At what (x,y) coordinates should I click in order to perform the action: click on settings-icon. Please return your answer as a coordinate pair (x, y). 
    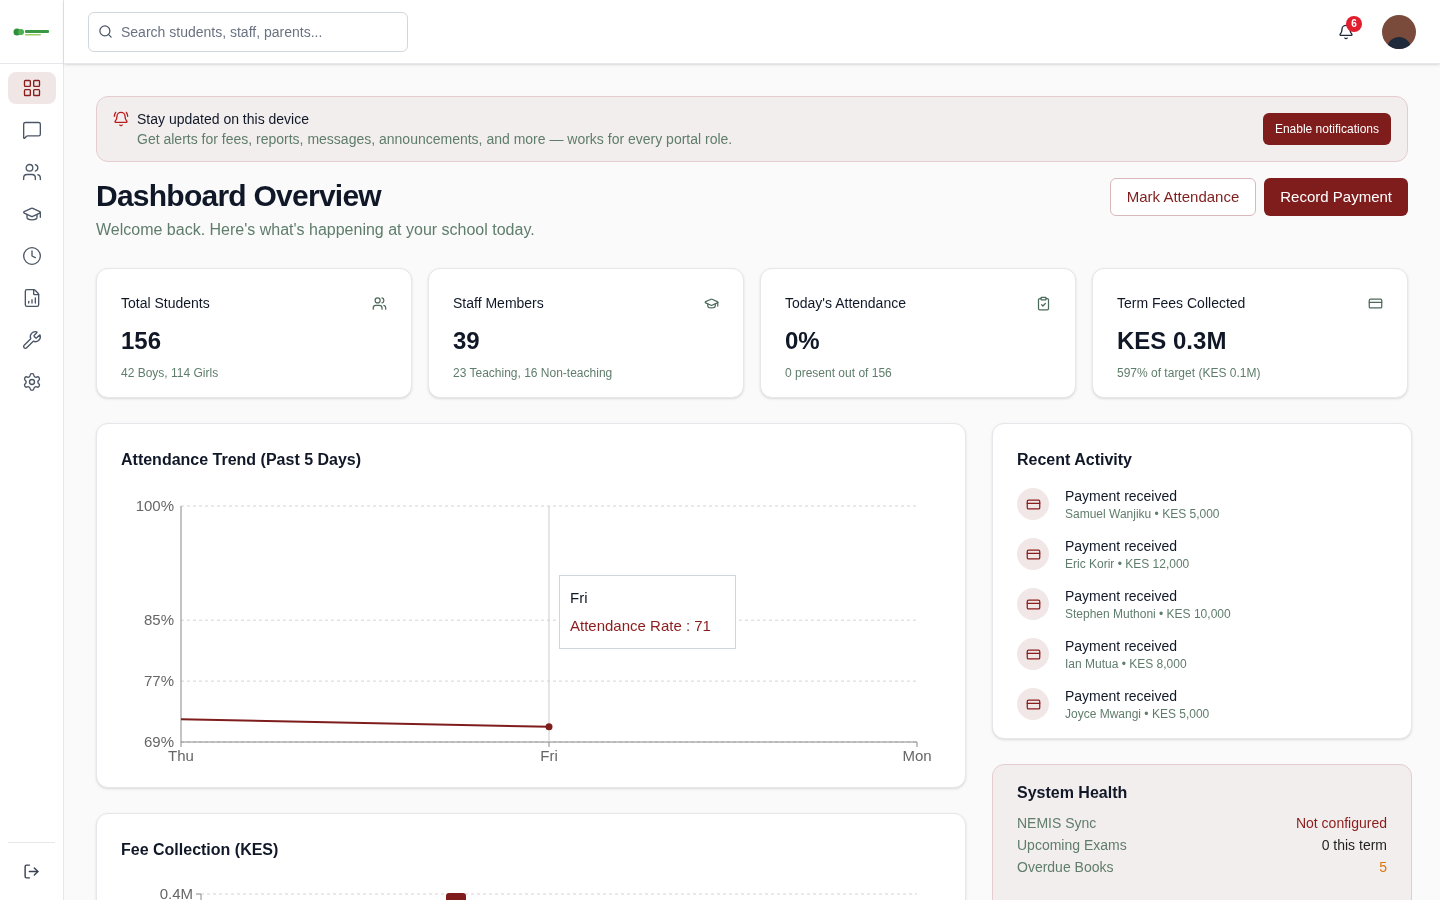
    Looking at the image, I should click on (31, 382).